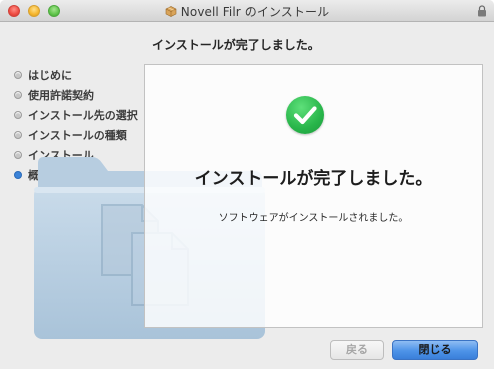 This screenshot has width=494, height=369. I want to click on completion-message: ソフトウェアがインストールされました。, so click(313, 218).